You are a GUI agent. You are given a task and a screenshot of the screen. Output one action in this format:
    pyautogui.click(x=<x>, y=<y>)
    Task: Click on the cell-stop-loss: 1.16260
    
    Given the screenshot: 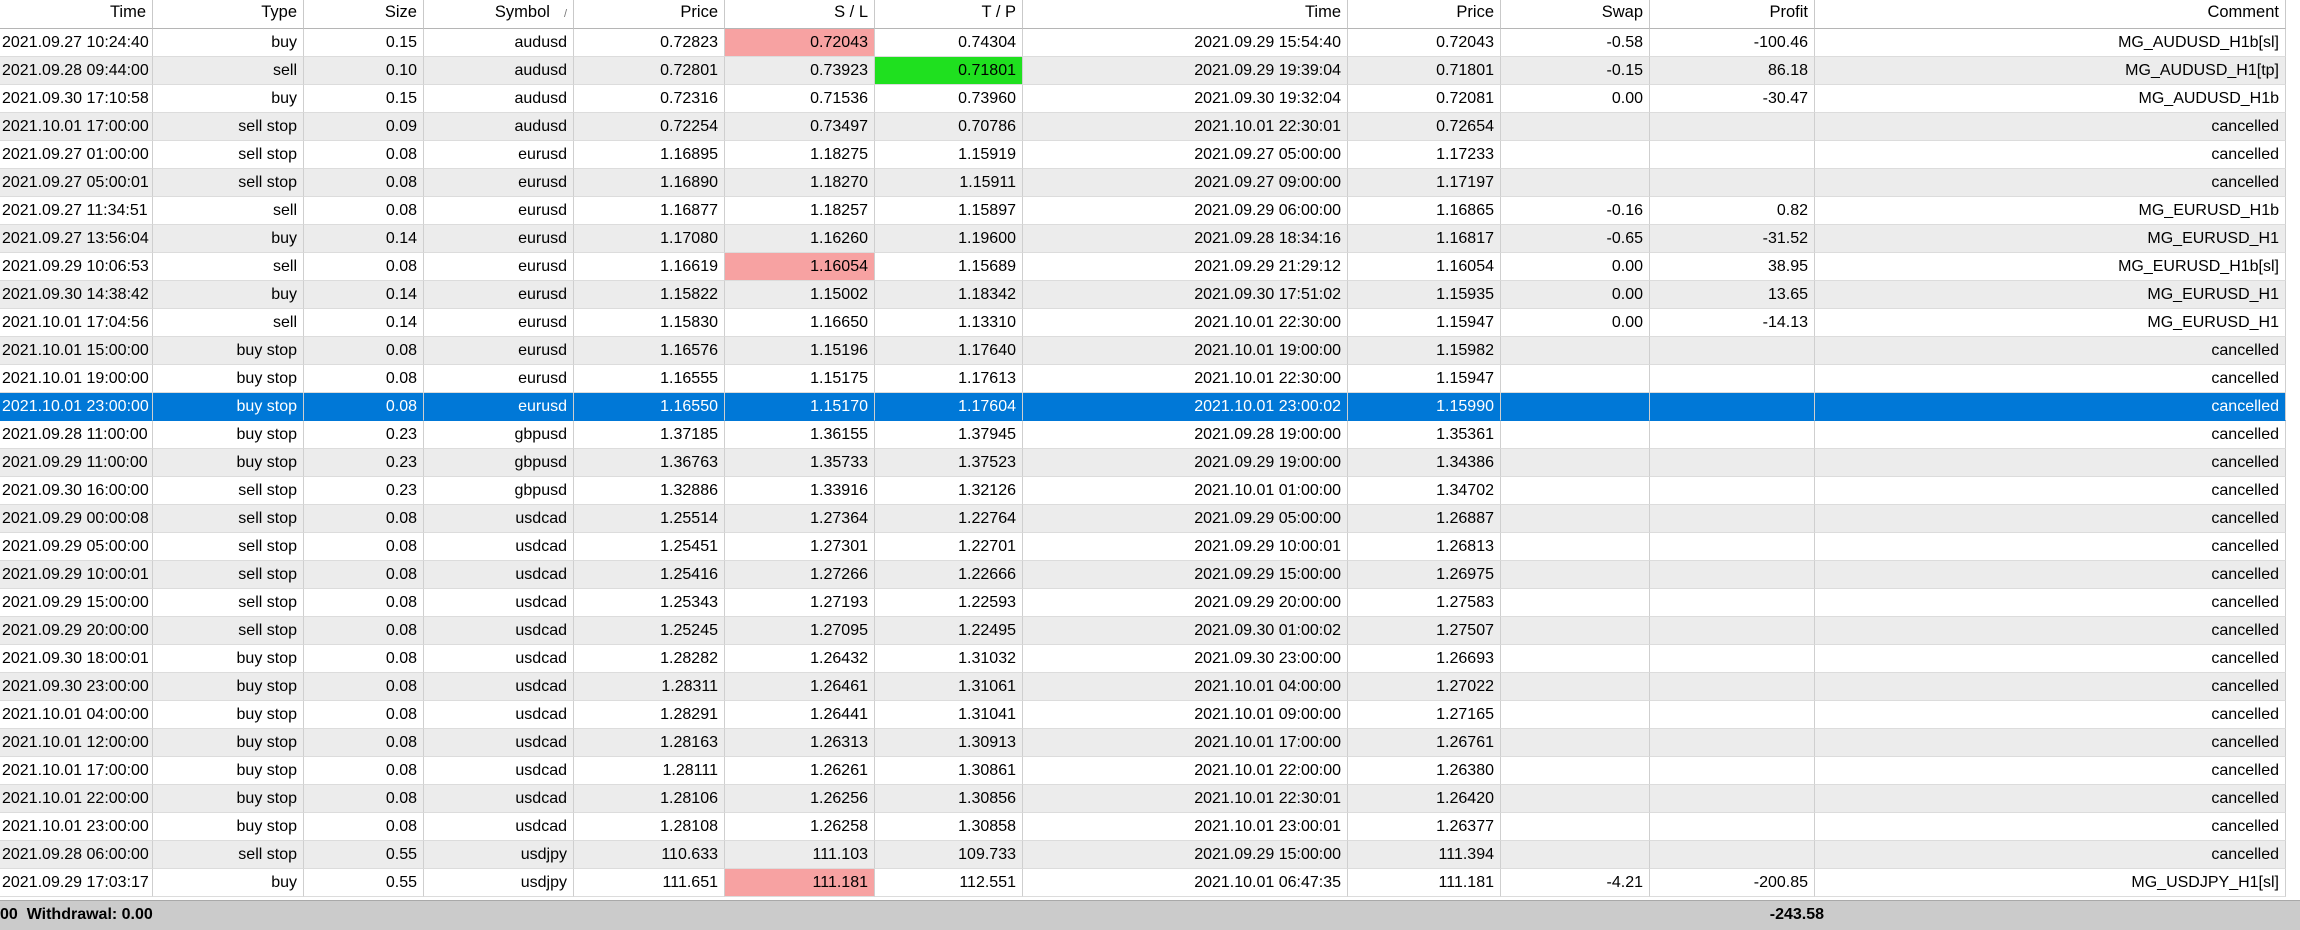 What is the action you would take?
    pyautogui.click(x=800, y=239)
    